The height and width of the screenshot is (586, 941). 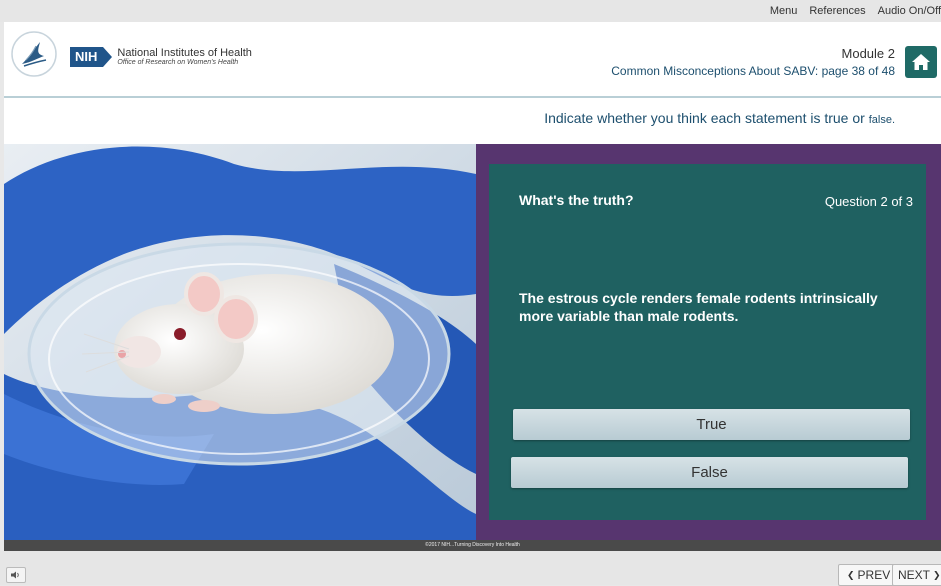 What do you see at coordinates (937, 574) in the screenshot?
I see `chevron-right-icon: ❯` at bounding box center [937, 574].